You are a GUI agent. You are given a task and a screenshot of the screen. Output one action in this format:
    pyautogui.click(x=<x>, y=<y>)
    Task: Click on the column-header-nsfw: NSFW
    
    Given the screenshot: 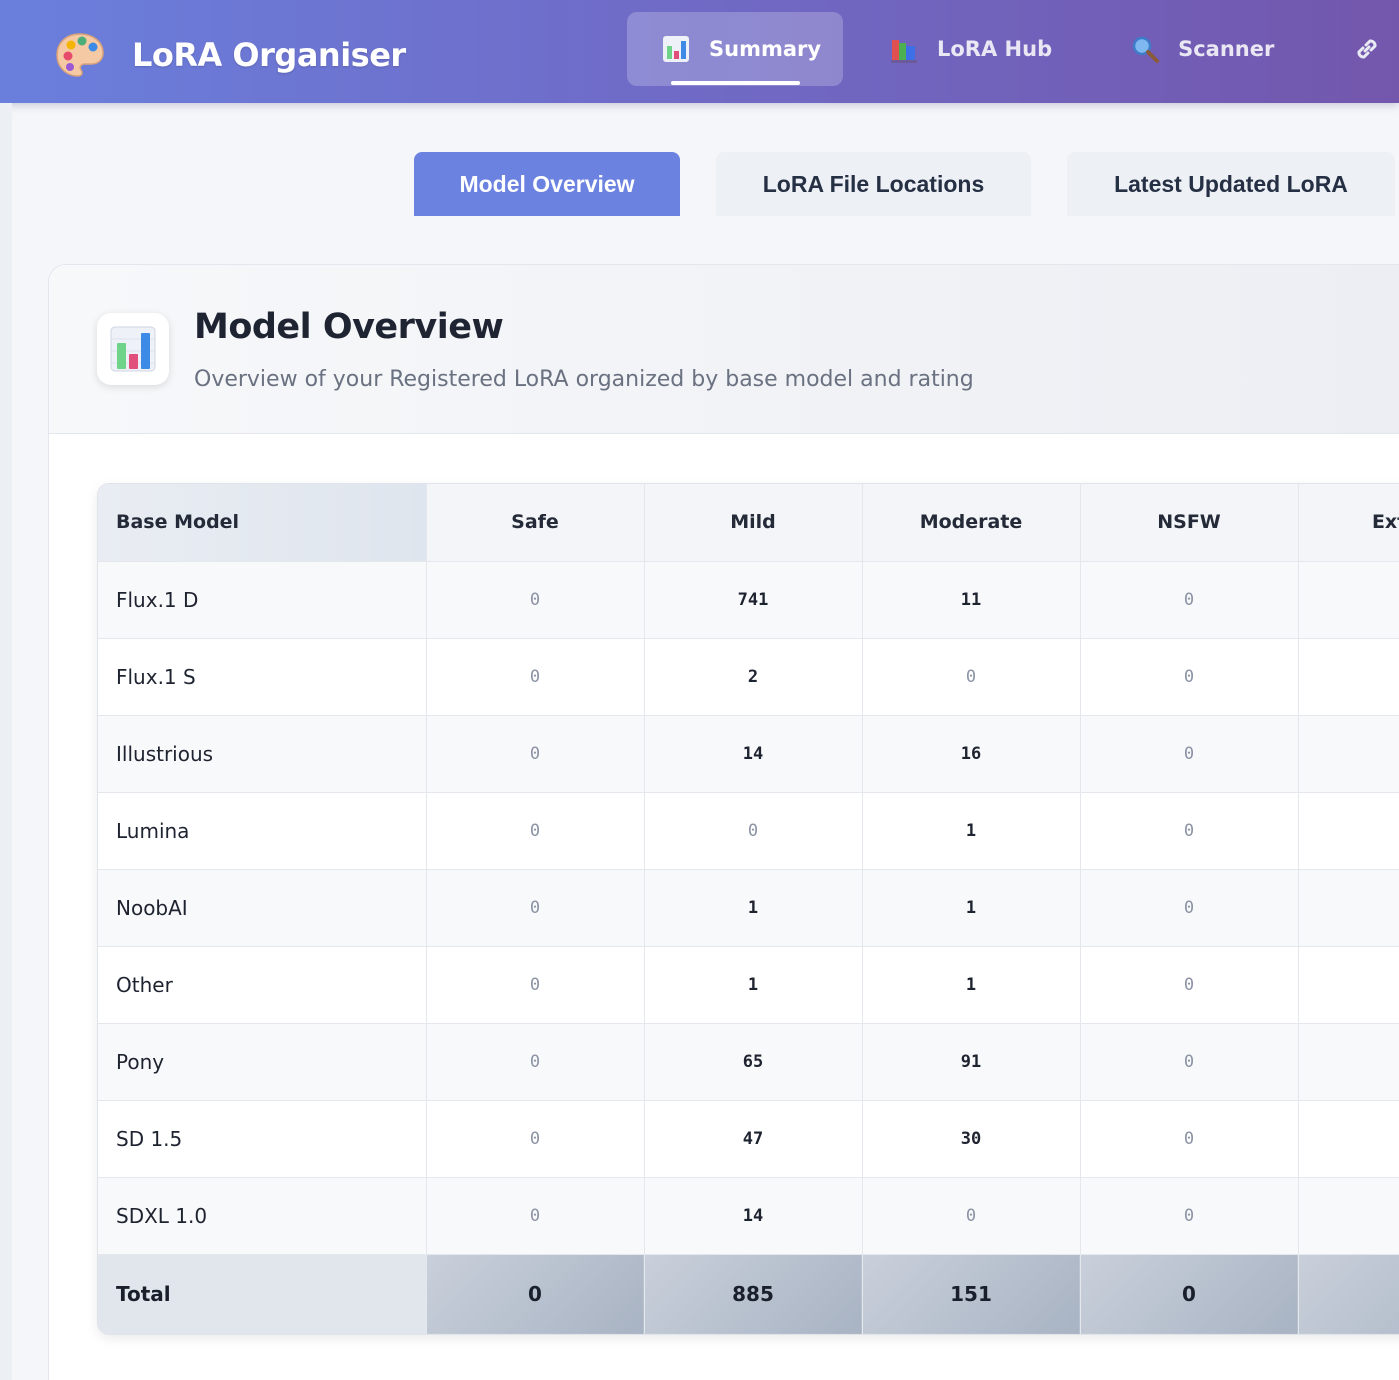 What is the action you would take?
    pyautogui.click(x=1189, y=523)
    